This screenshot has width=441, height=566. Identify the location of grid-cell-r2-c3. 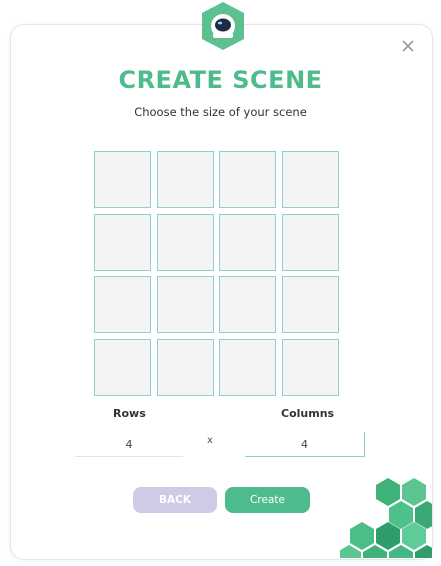
(247, 242).